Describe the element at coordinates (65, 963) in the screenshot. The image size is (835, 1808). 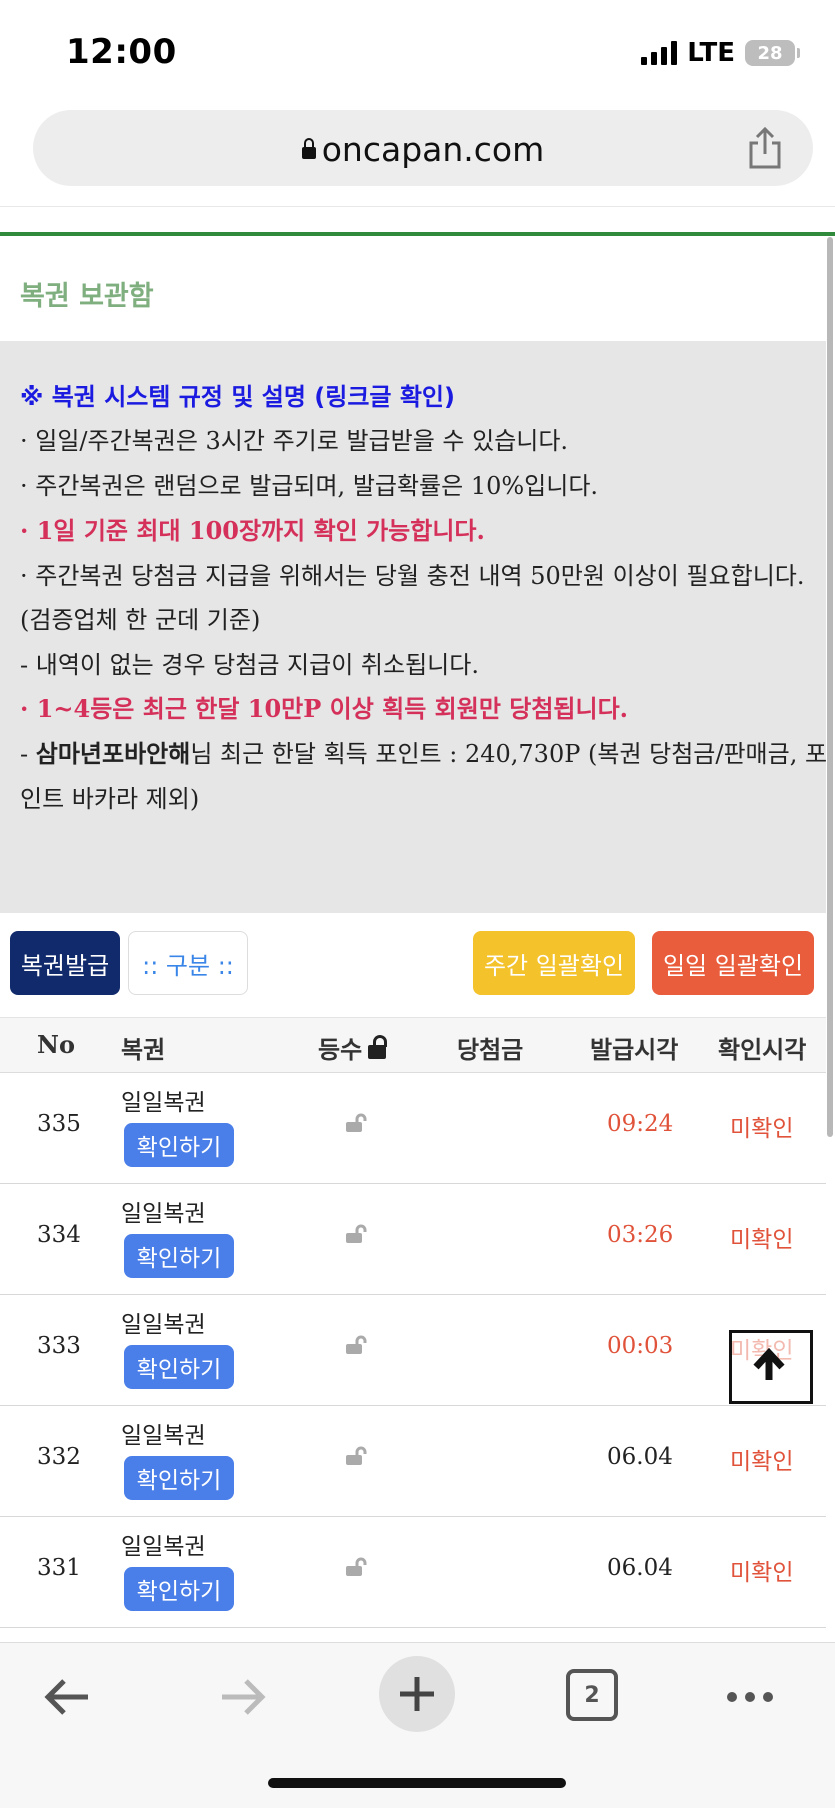
I see `issue-lottery-button: 복권발급` at that location.